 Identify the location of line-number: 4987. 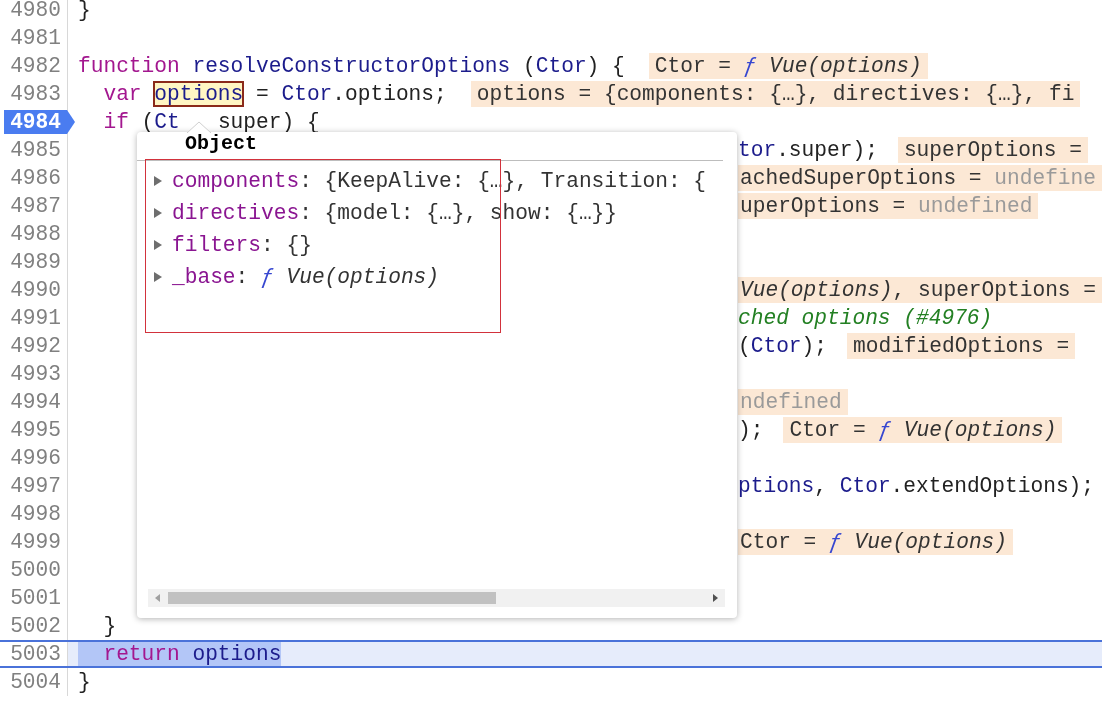
(35, 206).